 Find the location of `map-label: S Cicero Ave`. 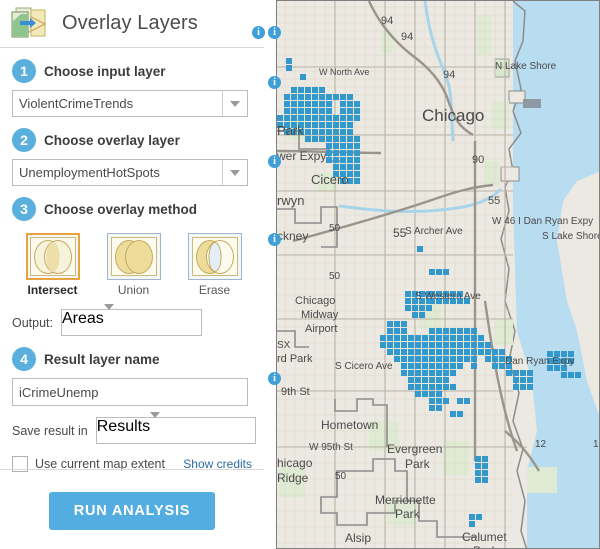

map-label: S Cicero Ave is located at coordinates (364, 366).